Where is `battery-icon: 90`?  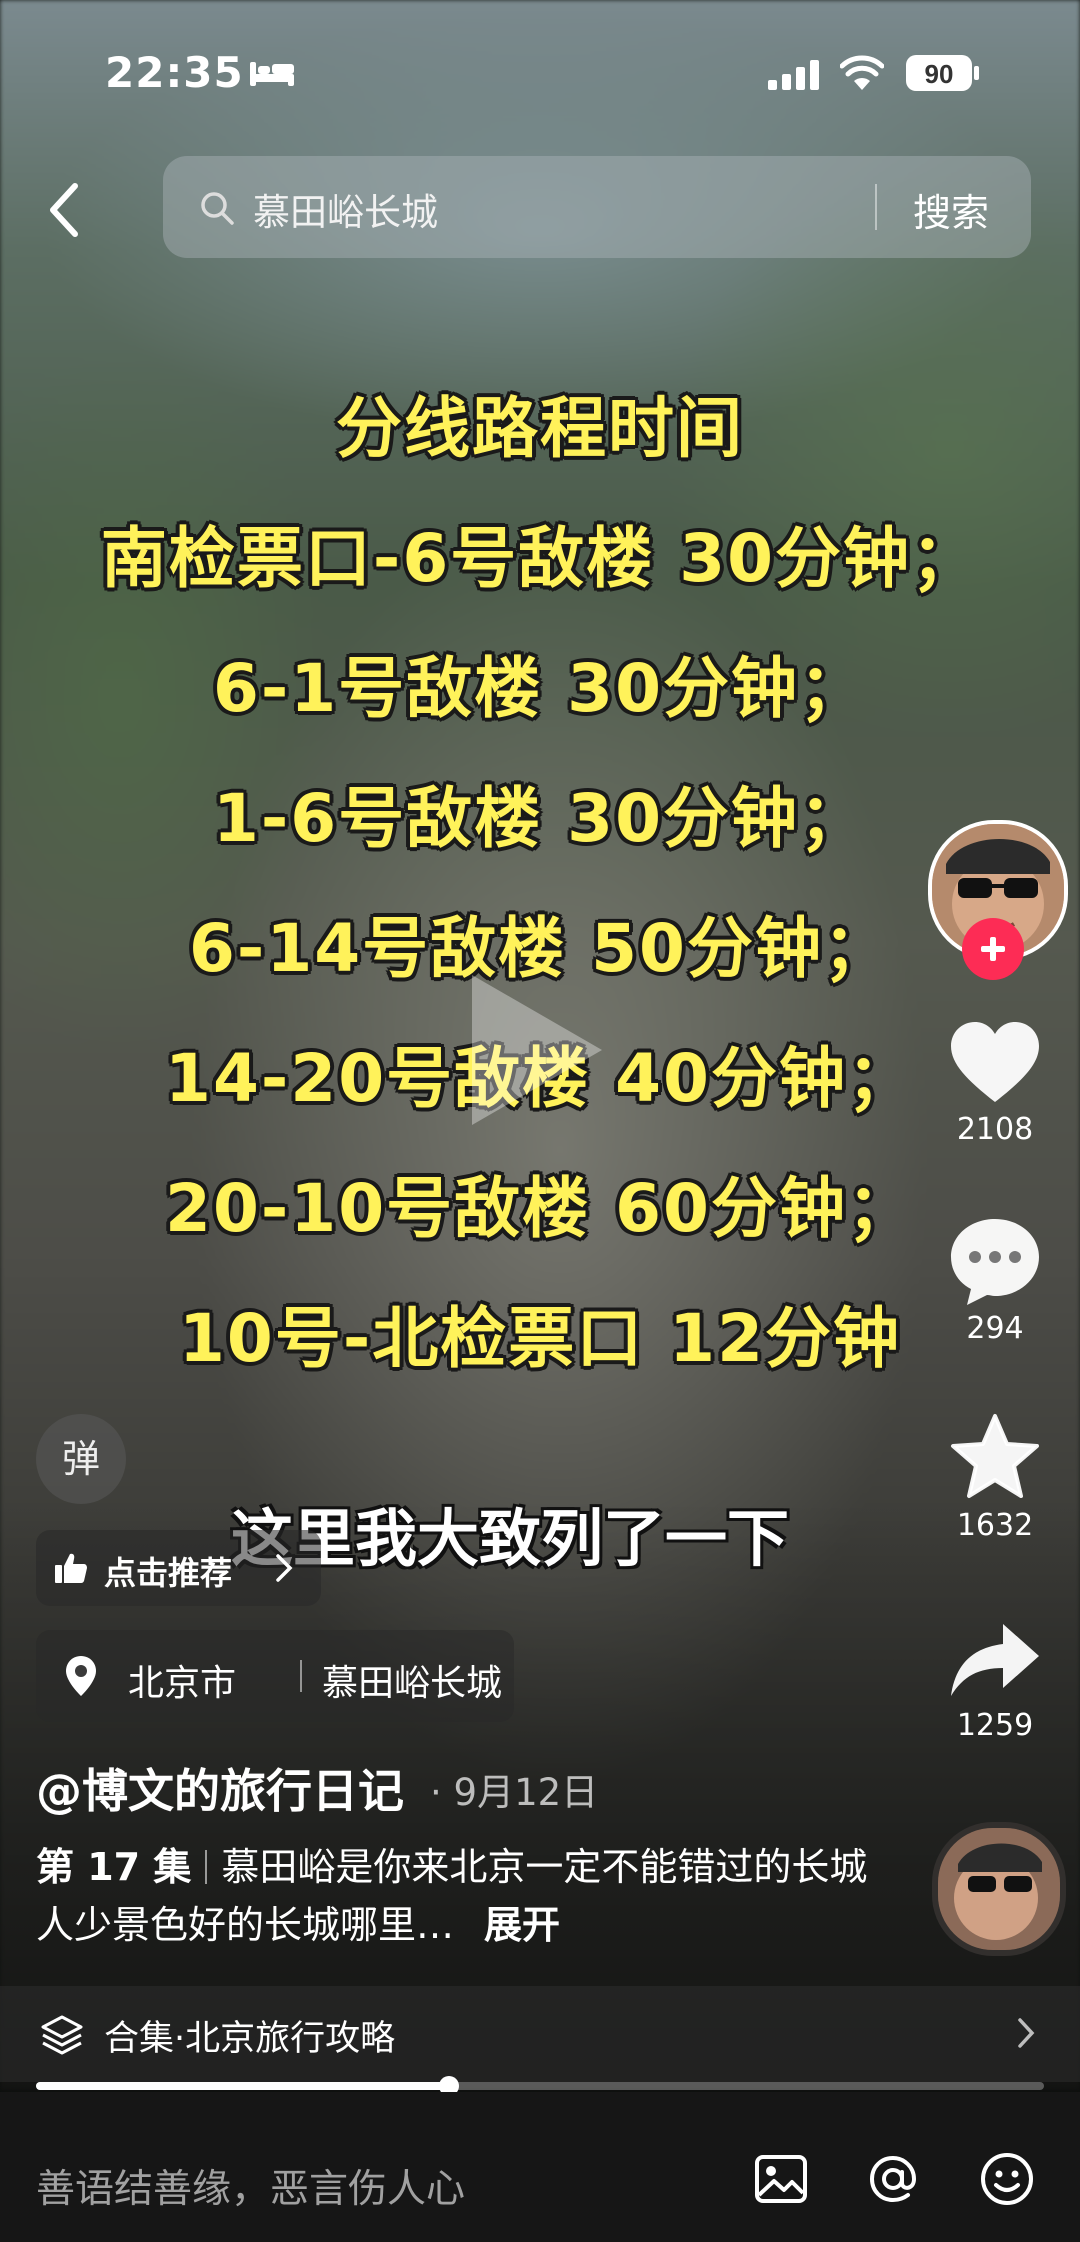
battery-icon: 90 is located at coordinates (942, 73).